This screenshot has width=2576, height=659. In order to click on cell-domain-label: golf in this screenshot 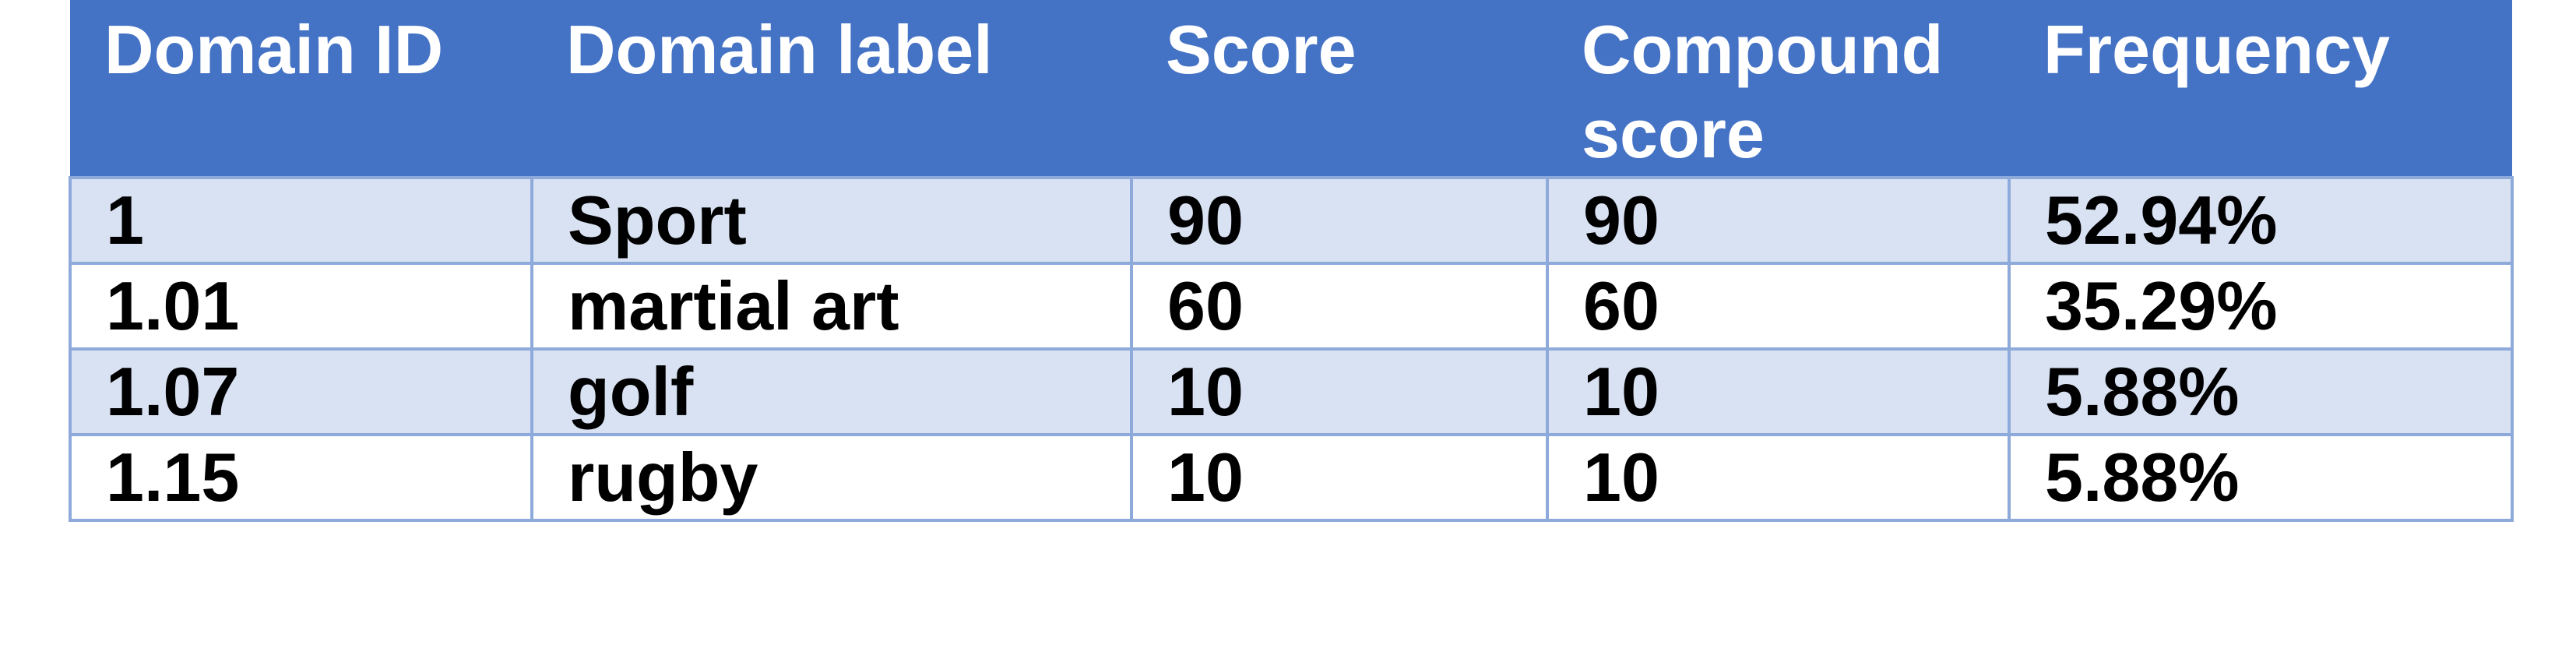, I will do `click(831, 391)`.